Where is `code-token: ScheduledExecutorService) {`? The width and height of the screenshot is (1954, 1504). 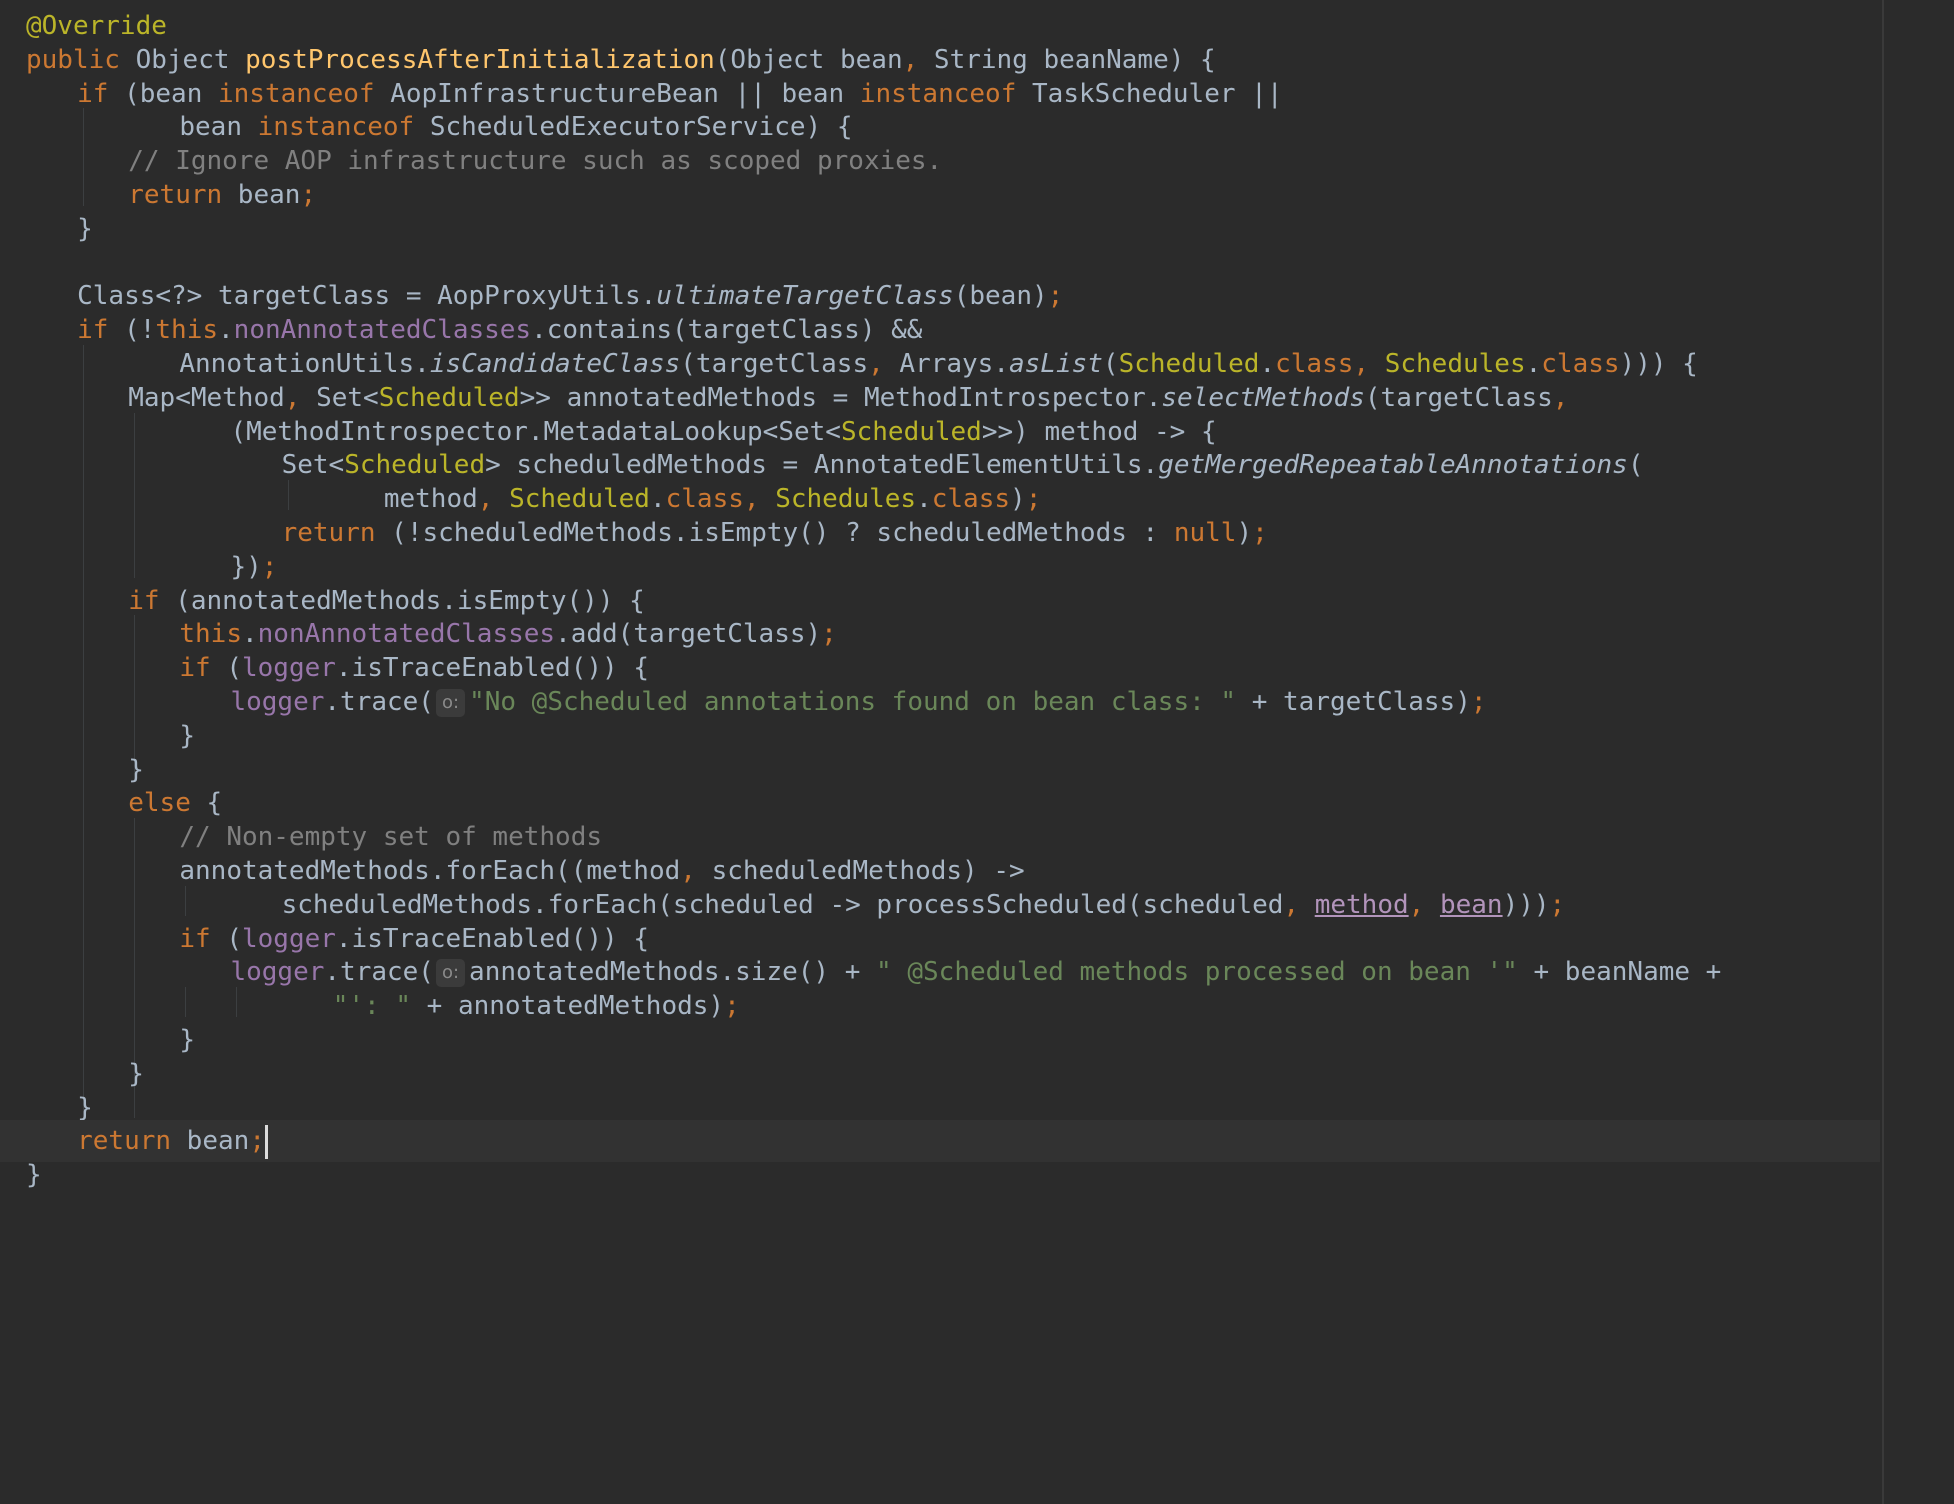 code-token: ScheduledExecutorService) { is located at coordinates (633, 127).